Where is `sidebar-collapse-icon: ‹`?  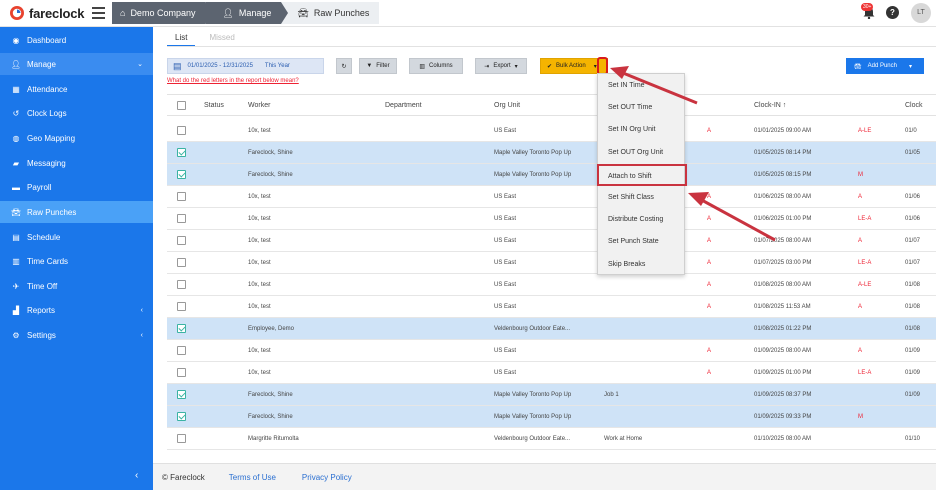
sidebar-collapse-icon: ‹ is located at coordinates (136, 475).